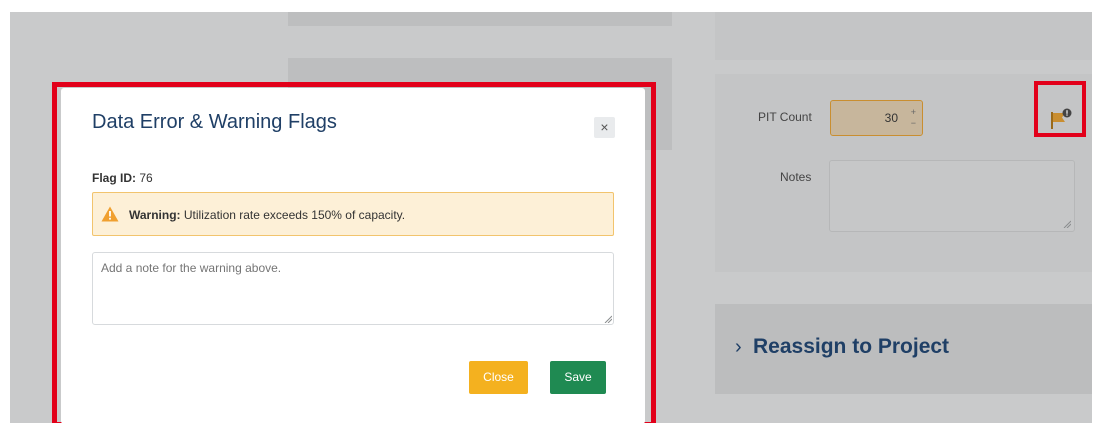 This screenshot has width=1093, height=423. I want to click on flag-id-label: Flag ID:, so click(114, 178).